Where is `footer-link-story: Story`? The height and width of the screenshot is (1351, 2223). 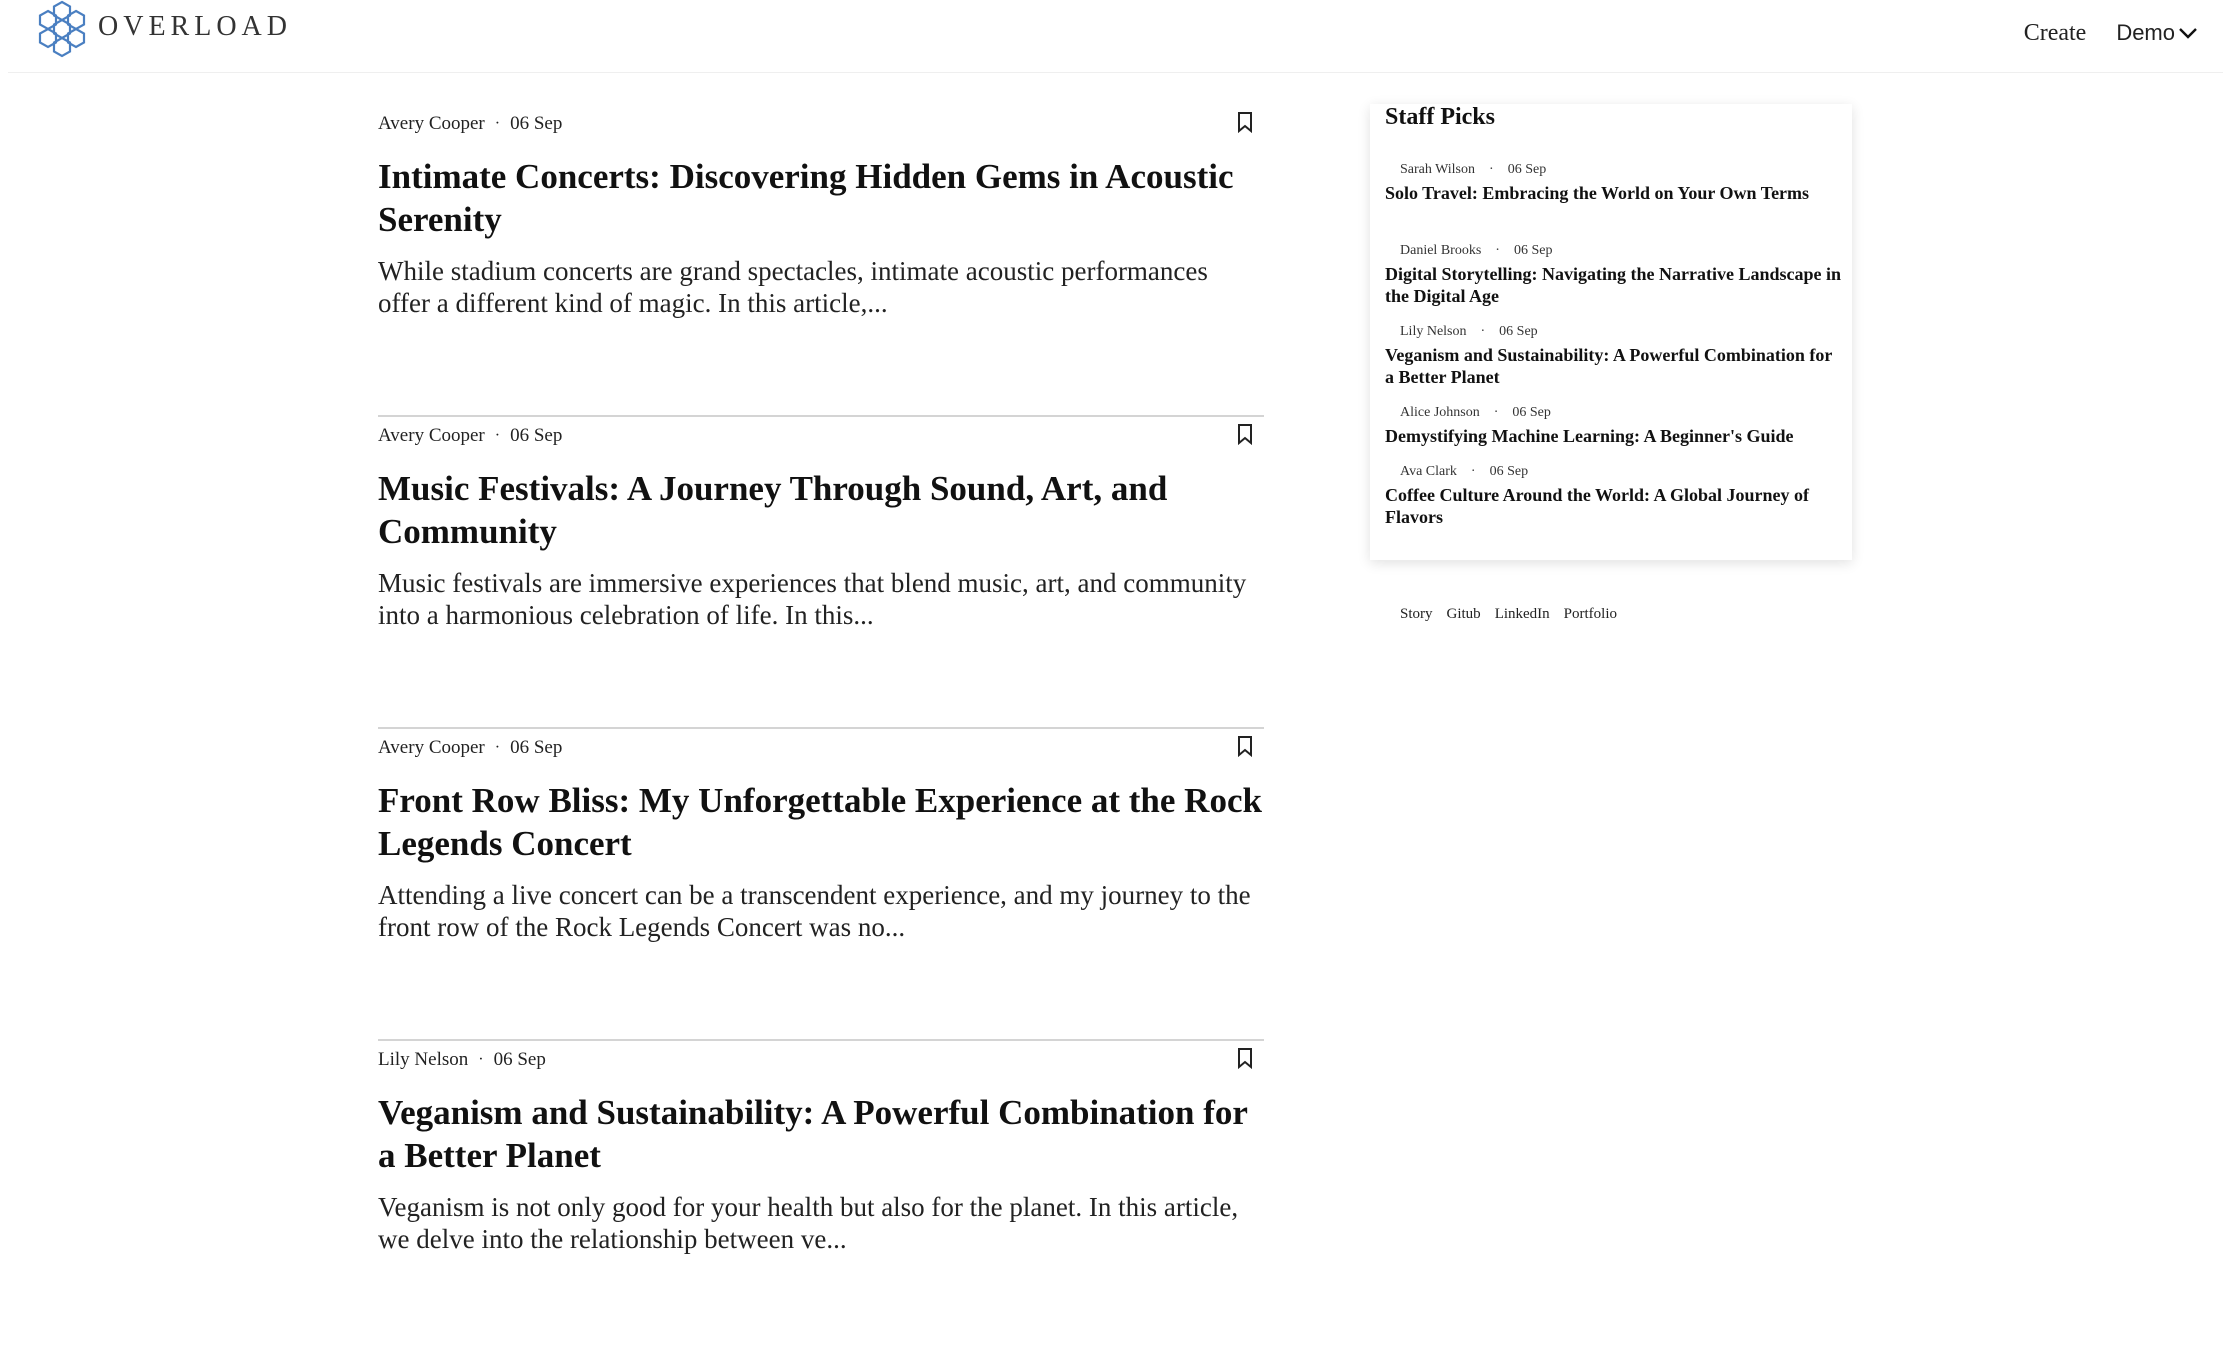 footer-link-story: Story is located at coordinates (1416, 614).